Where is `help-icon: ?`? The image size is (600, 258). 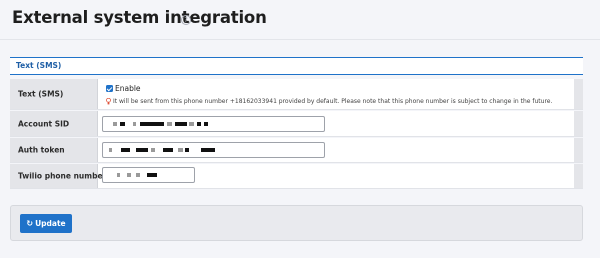
help-icon: ? is located at coordinates (186, 20).